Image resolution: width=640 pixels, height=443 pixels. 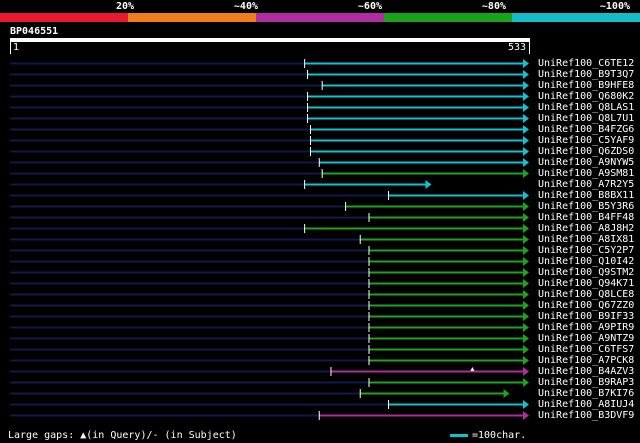 What do you see at coordinates (586, 393) in the screenshot?
I see `hit-name: UniRef100_B7KI76` at bounding box center [586, 393].